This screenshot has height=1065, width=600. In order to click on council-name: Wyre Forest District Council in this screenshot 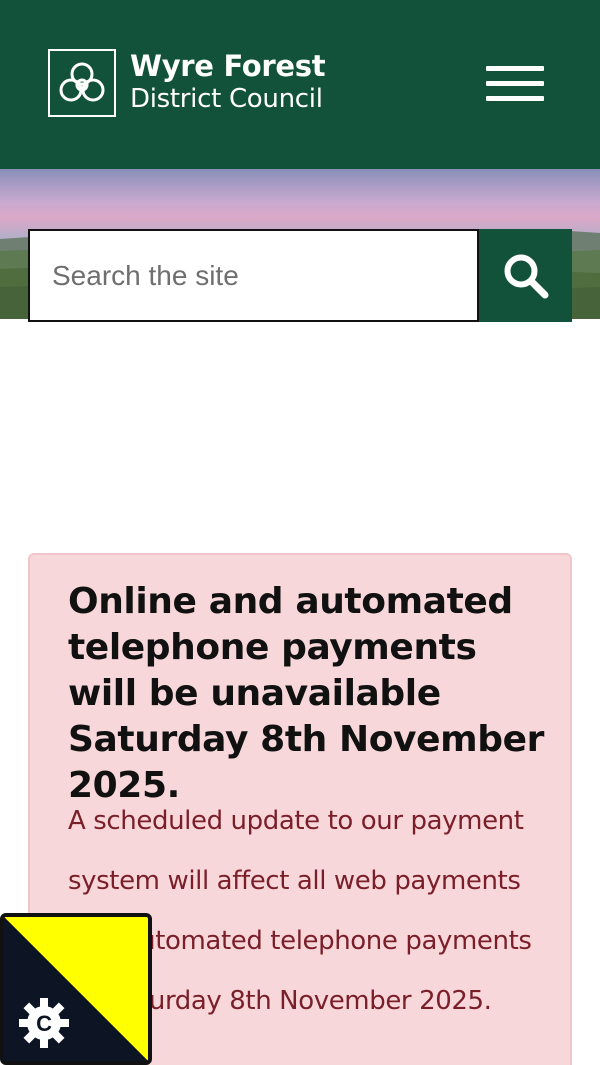, I will do `click(228, 81)`.